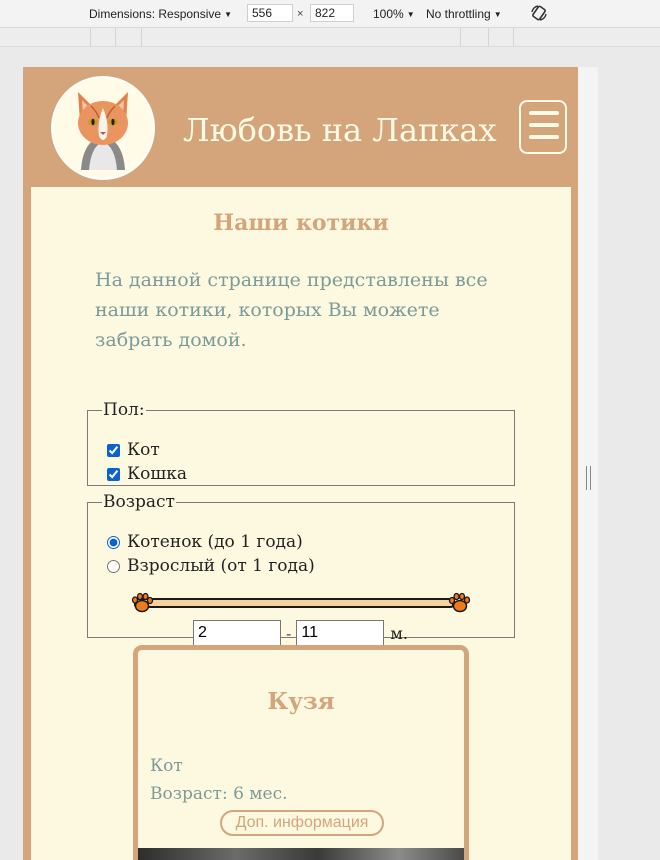 The width and height of the screenshot is (660, 860). Describe the element at coordinates (142, 603) in the screenshot. I see `paw-slider-handle-min-icon` at that location.